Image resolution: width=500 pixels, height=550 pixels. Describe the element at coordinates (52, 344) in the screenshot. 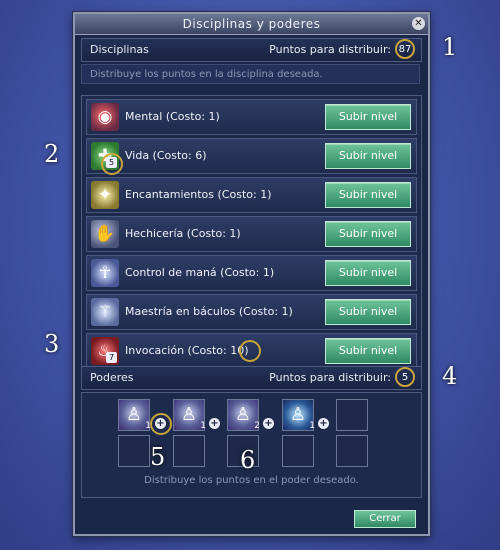

I see `callout-number: 3` at that location.